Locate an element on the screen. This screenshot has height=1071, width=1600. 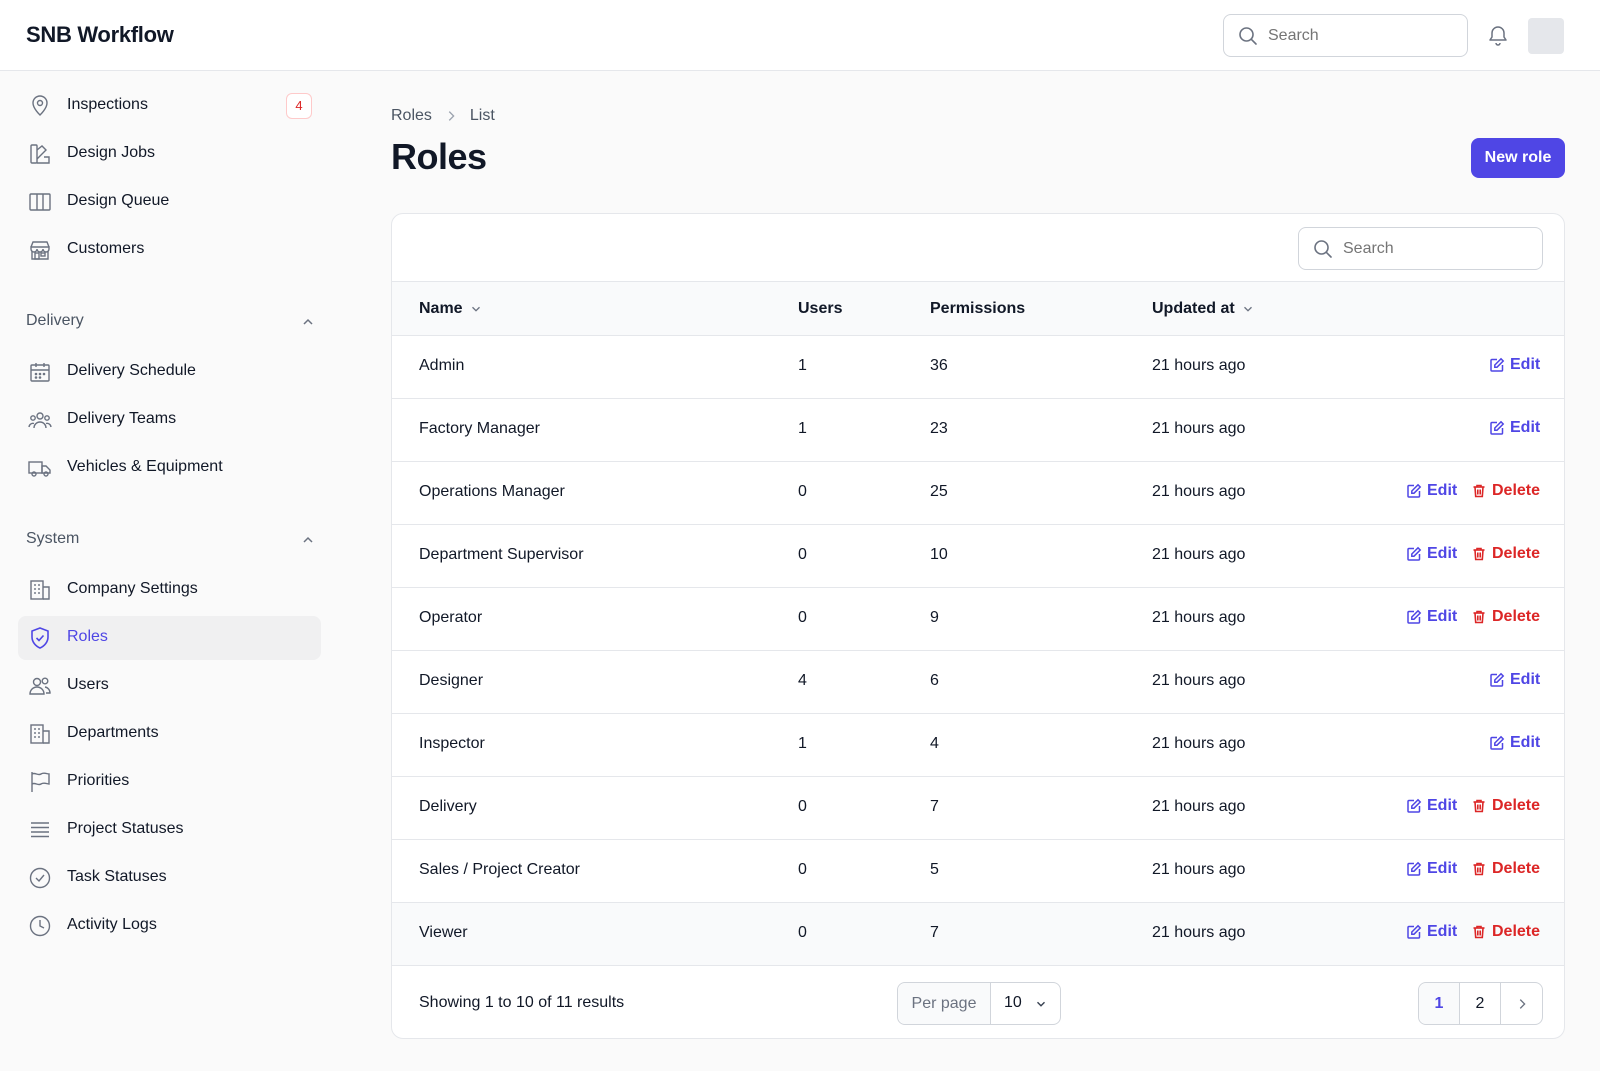
role-name: Factory Manager is located at coordinates (479, 428).